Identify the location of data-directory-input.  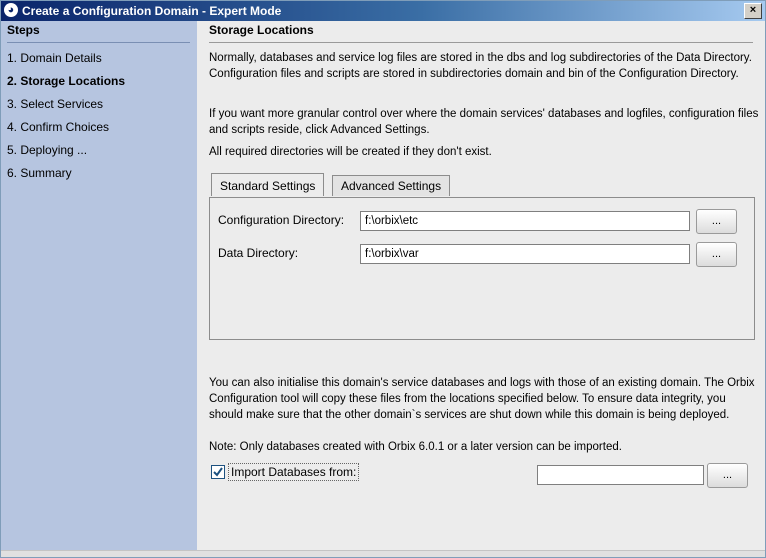
(525, 254).